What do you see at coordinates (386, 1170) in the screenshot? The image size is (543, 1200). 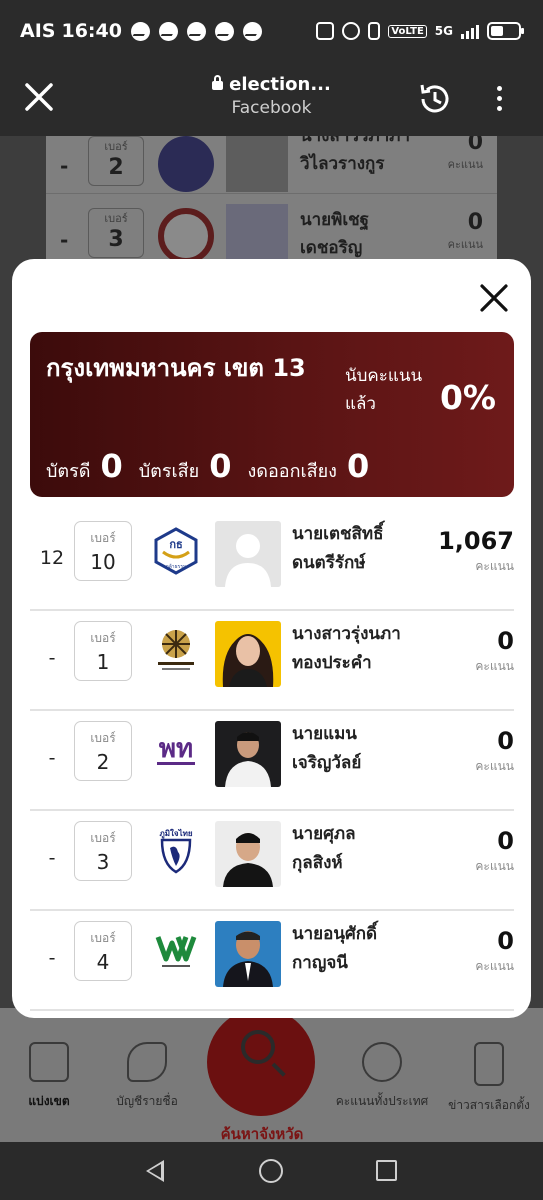 I see `recents-icon` at bounding box center [386, 1170].